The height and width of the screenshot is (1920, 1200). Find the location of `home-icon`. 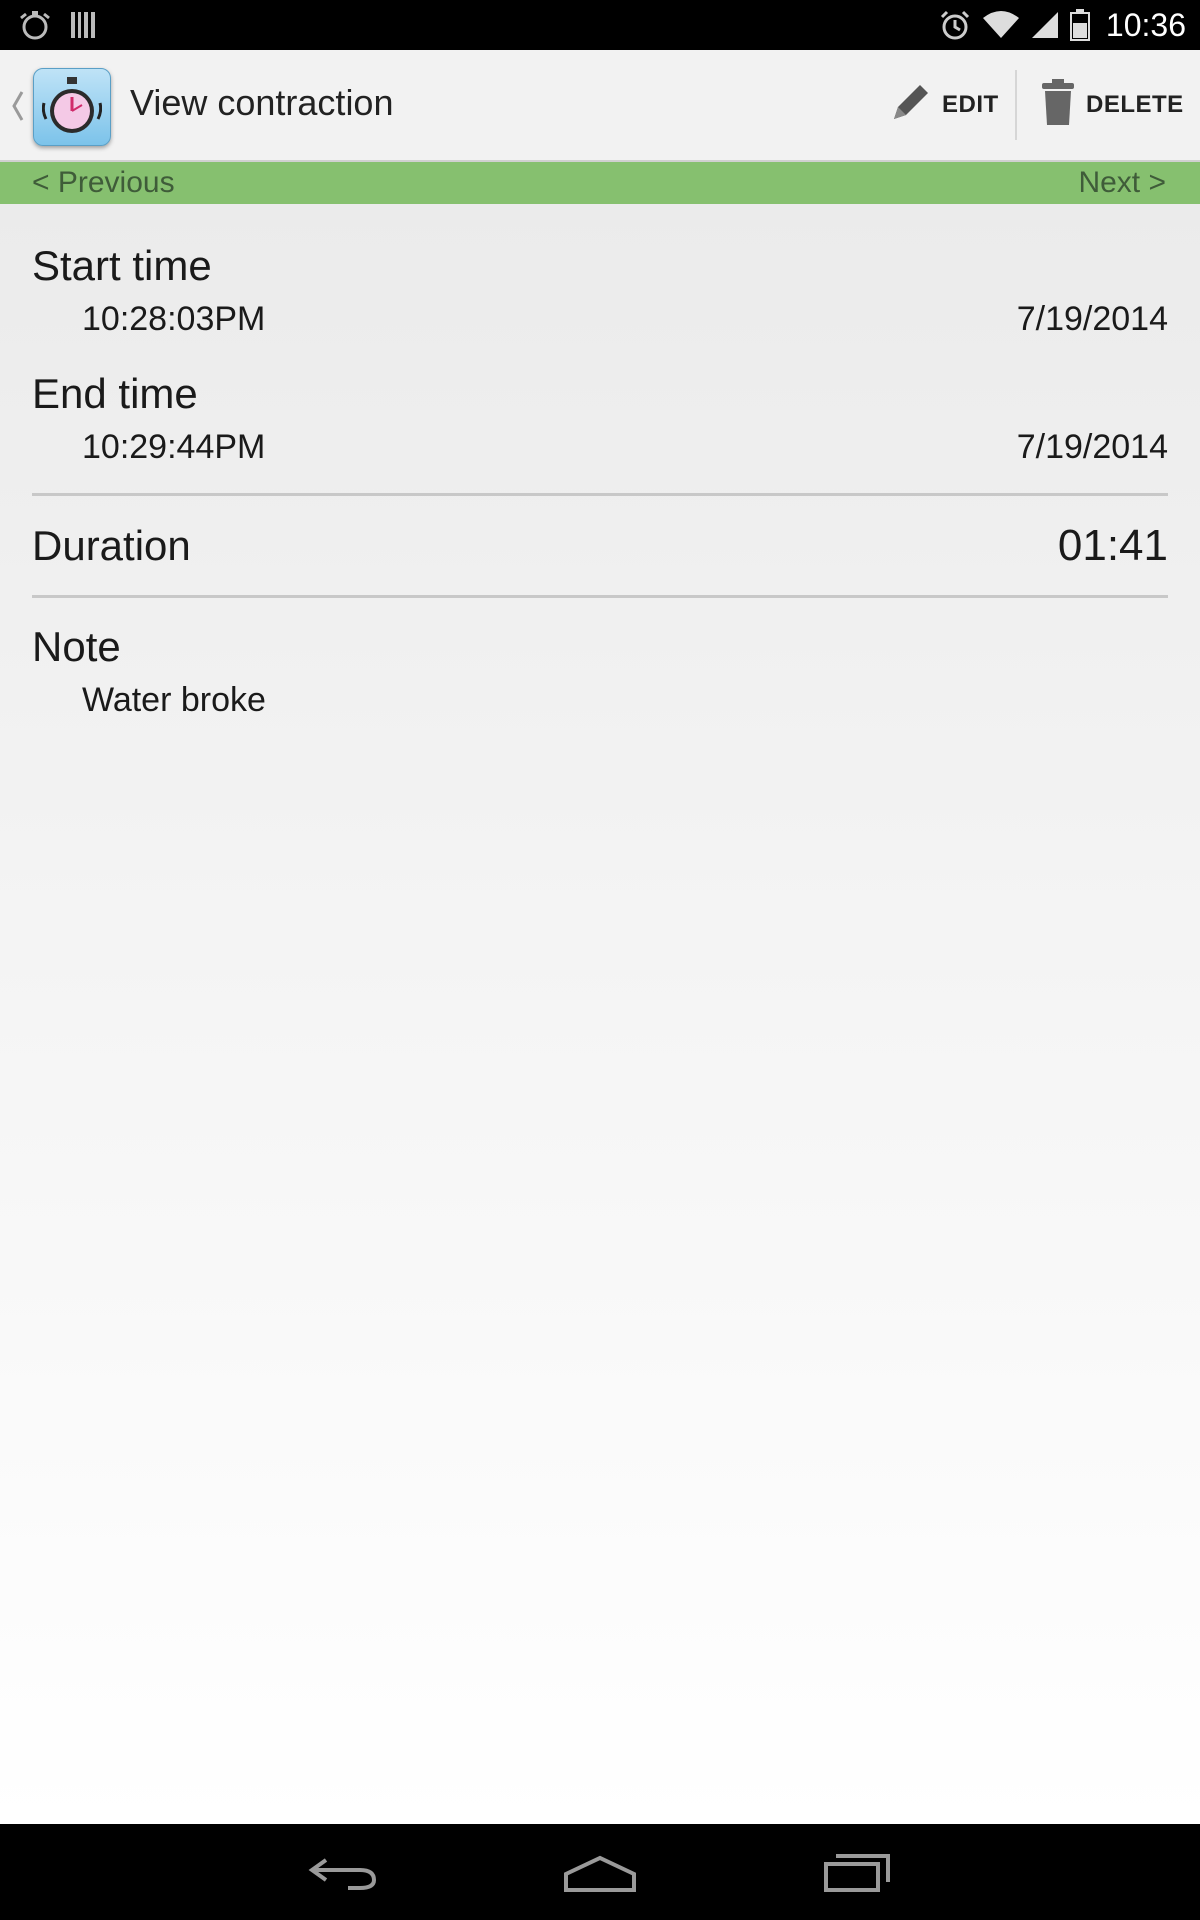

home-icon is located at coordinates (600, 1873).